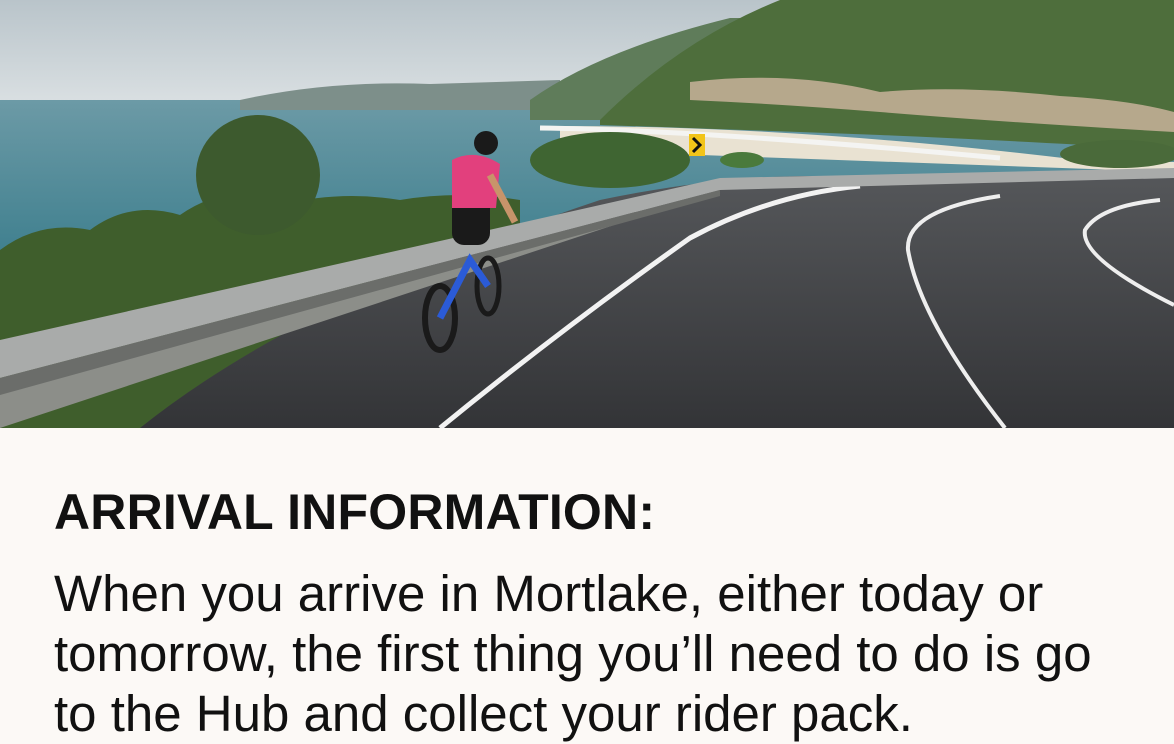 The height and width of the screenshot is (744, 1174). I want to click on chevron-sign, so click(697, 145).